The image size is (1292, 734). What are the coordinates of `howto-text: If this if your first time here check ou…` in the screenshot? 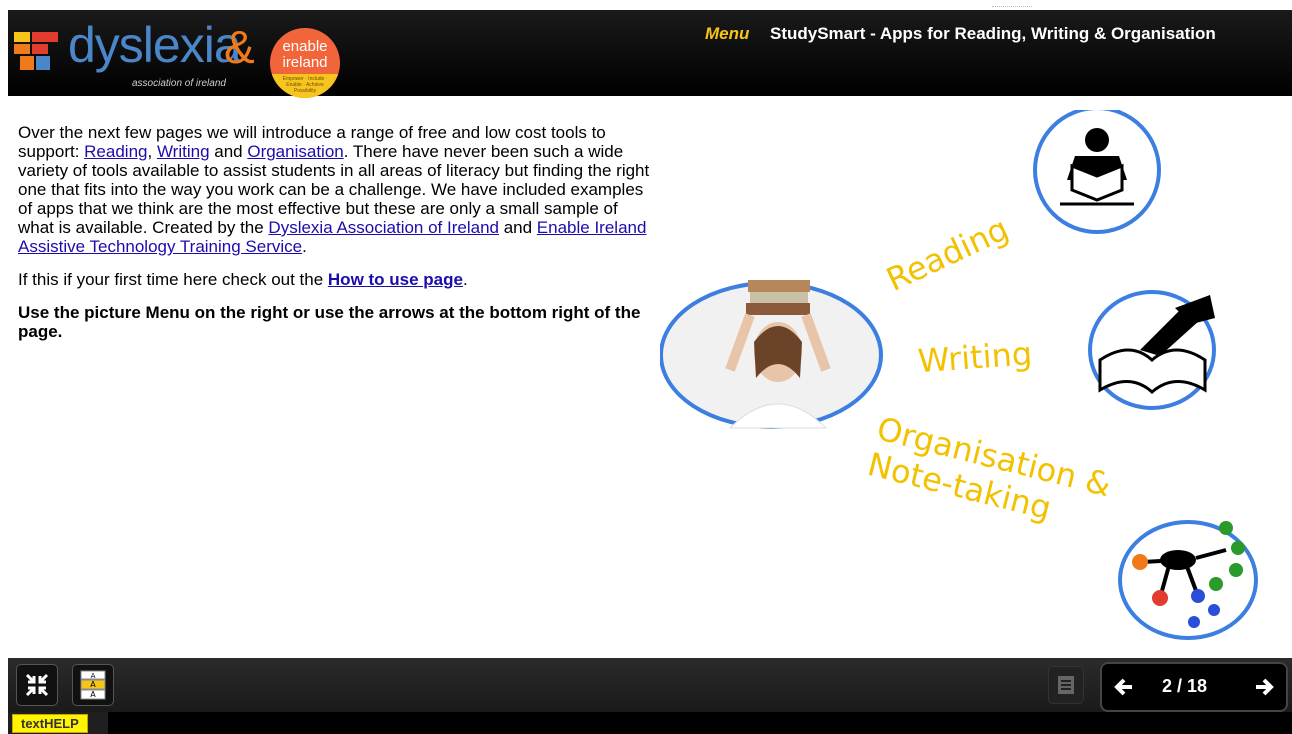 It's located at (173, 279).